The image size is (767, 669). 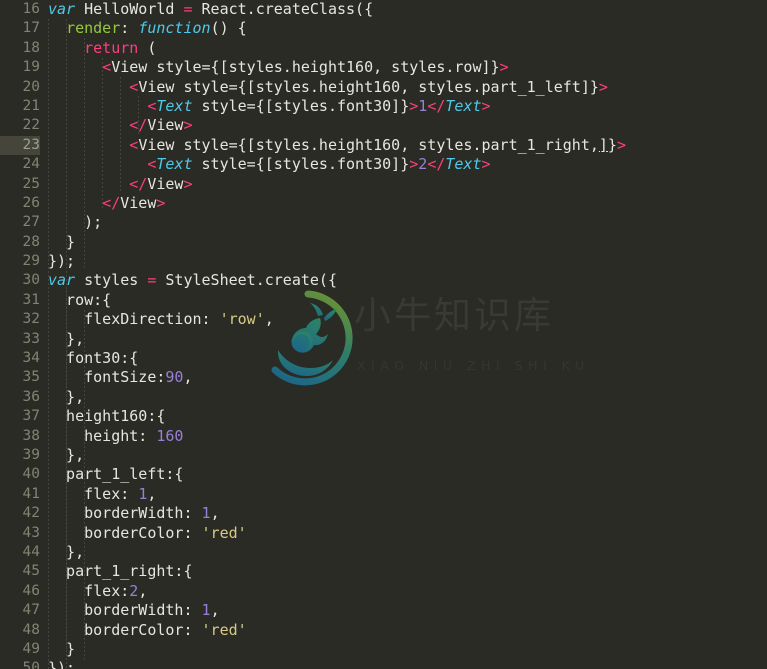 What do you see at coordinates (20, 664) in the screenshot?
I see `line-number: 50` at bounding box center [20, 664].